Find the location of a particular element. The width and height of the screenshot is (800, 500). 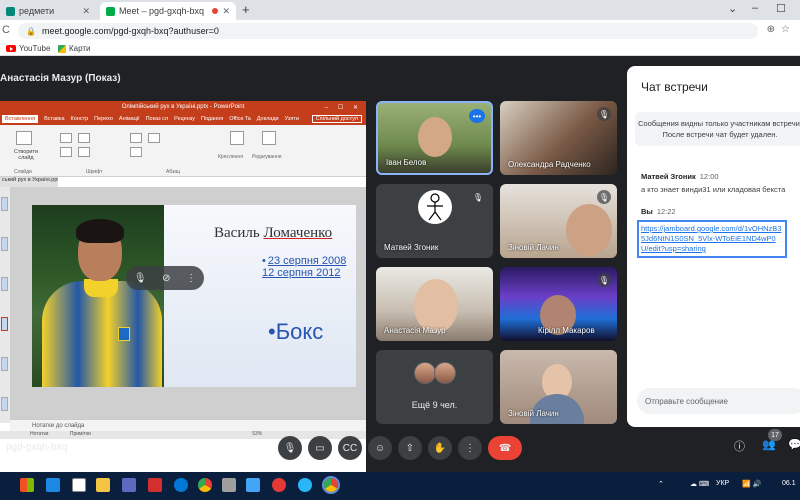

shapes-icon is located at coordinates (237, 138).